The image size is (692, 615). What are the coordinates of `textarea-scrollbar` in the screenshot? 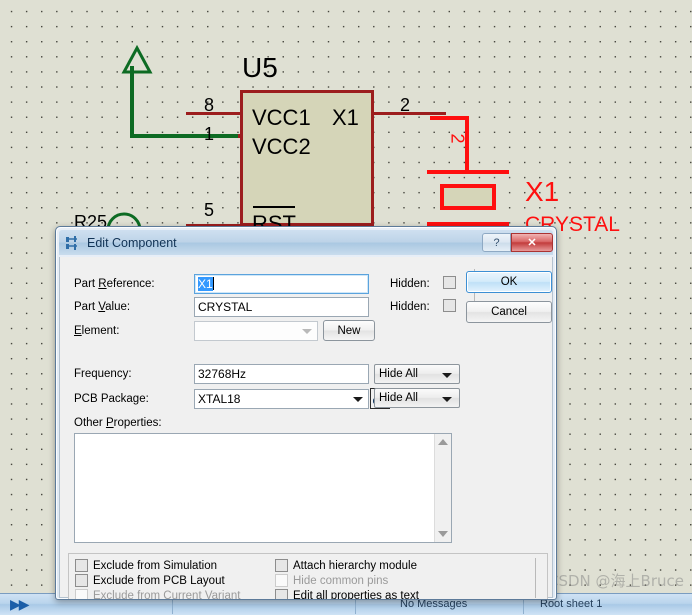 It's located at (442, 488).